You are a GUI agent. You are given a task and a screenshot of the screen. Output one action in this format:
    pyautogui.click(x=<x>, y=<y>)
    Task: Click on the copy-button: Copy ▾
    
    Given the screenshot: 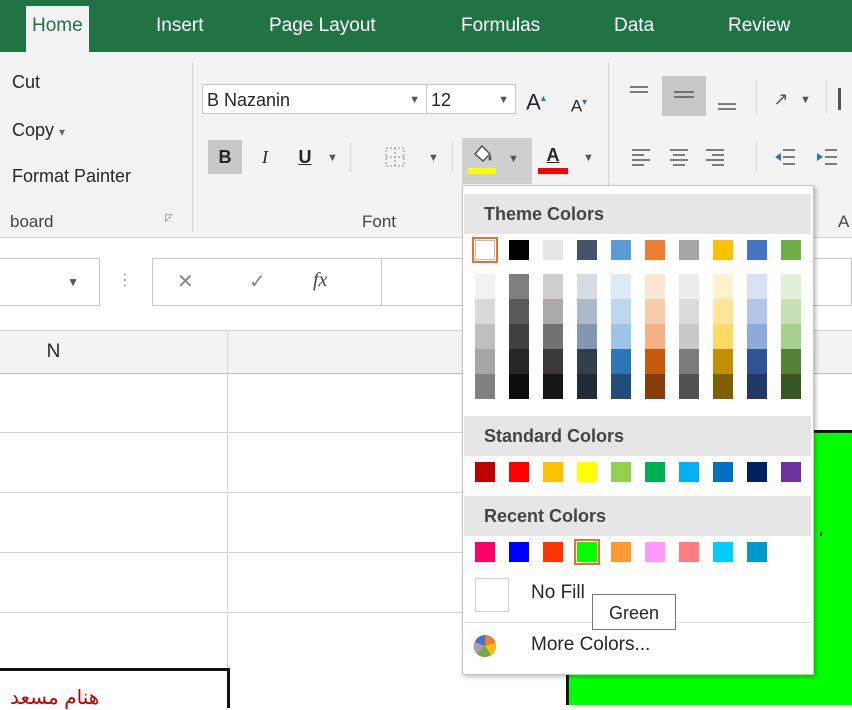 What is the action you would take?
    pyautogui.click(x=38, y=130)
    